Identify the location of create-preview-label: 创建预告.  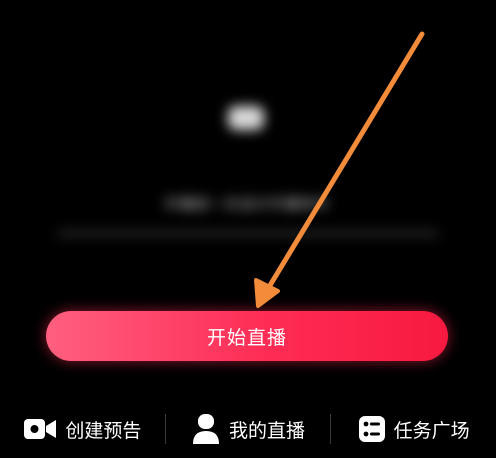
(103, 430).